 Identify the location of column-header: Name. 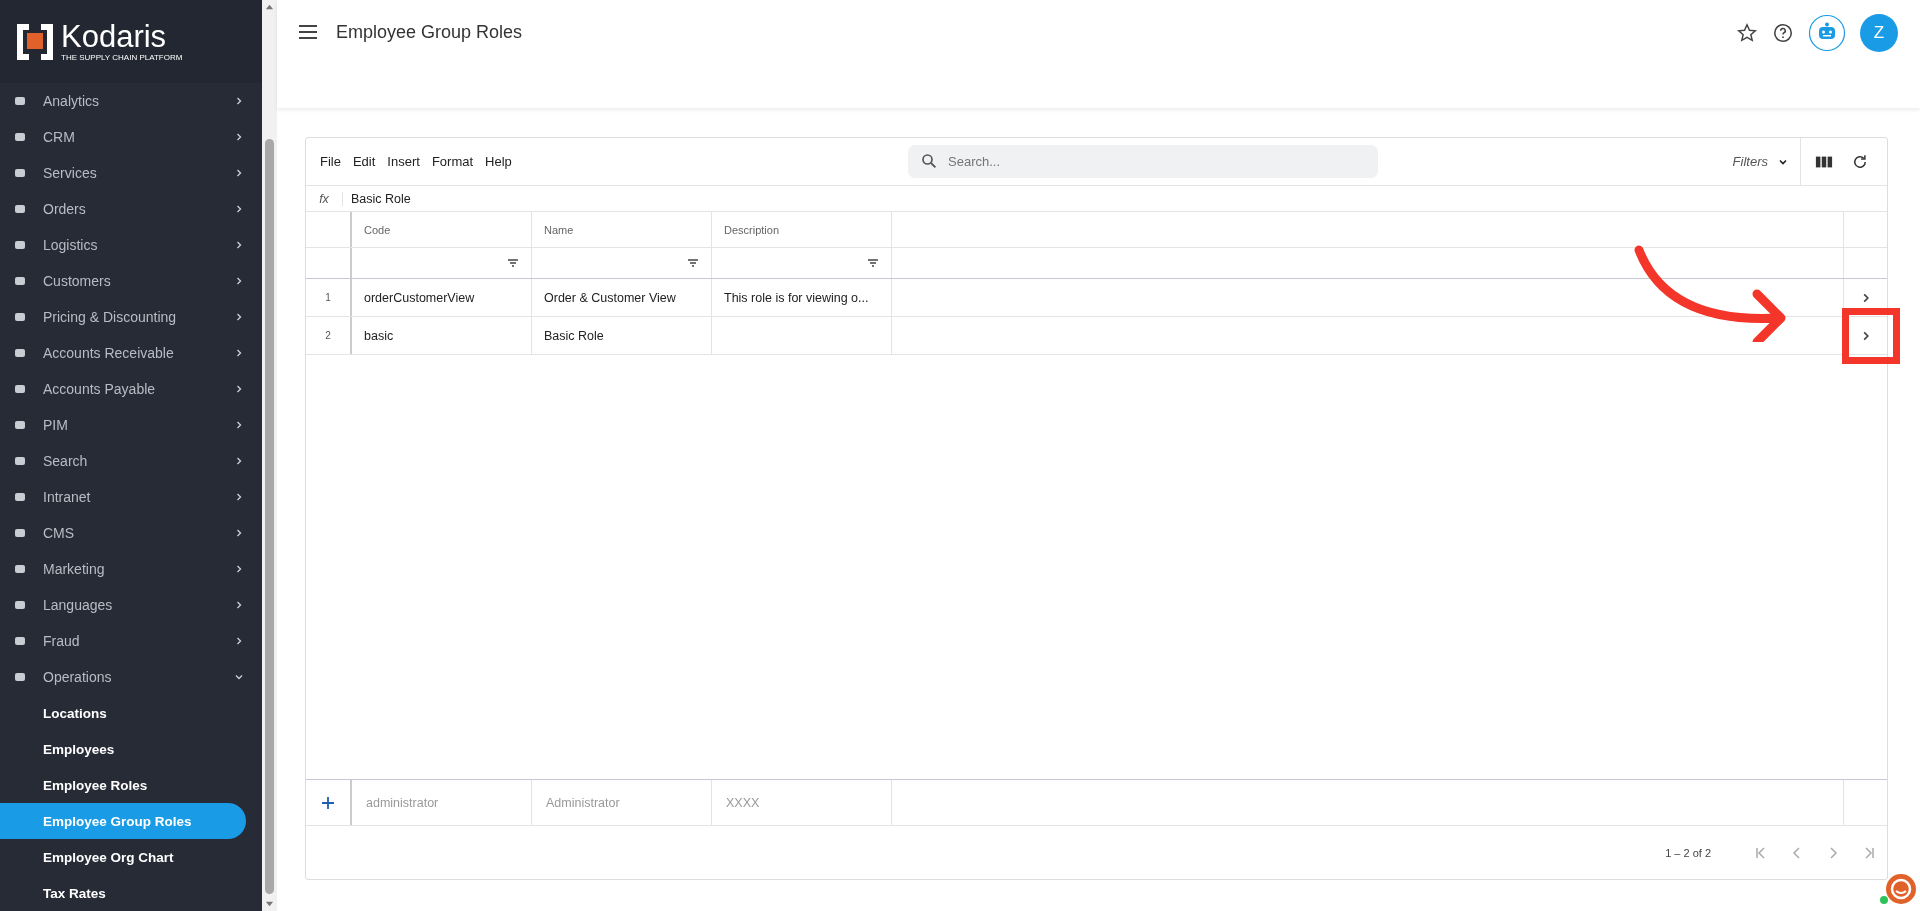
(622, 229).